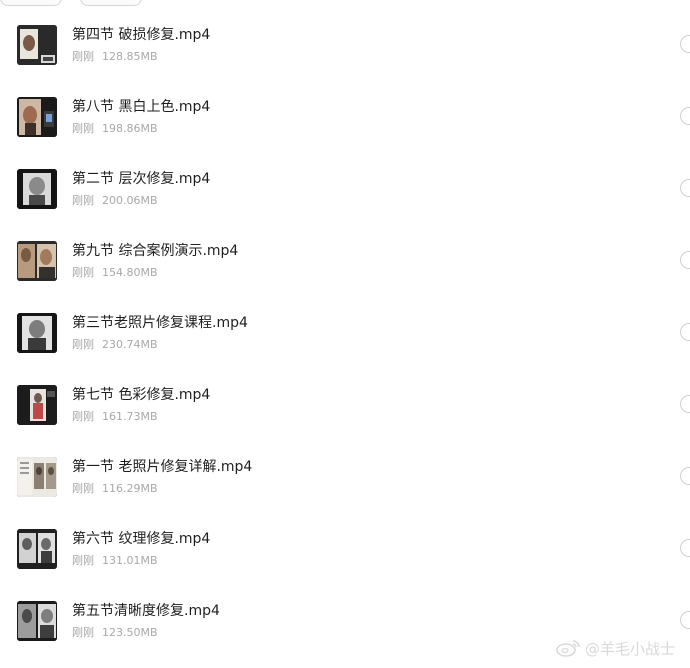 This screenshot has height=668, width=690. What do you see at coordinates (345, 273) in the screenshot?
I see `file-row: 第九节 综合案例演示.mp4 刚刚 154.80MB` at bounding box center [345, 273].